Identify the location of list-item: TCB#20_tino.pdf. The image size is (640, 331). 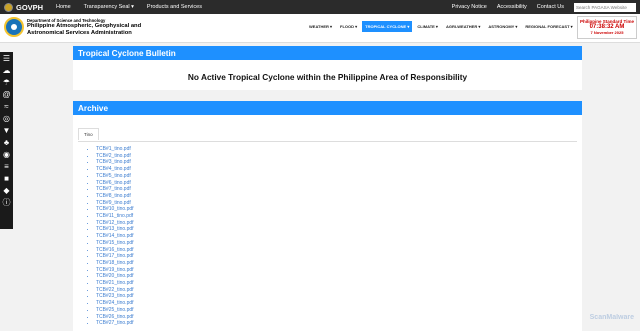
(336, 276).